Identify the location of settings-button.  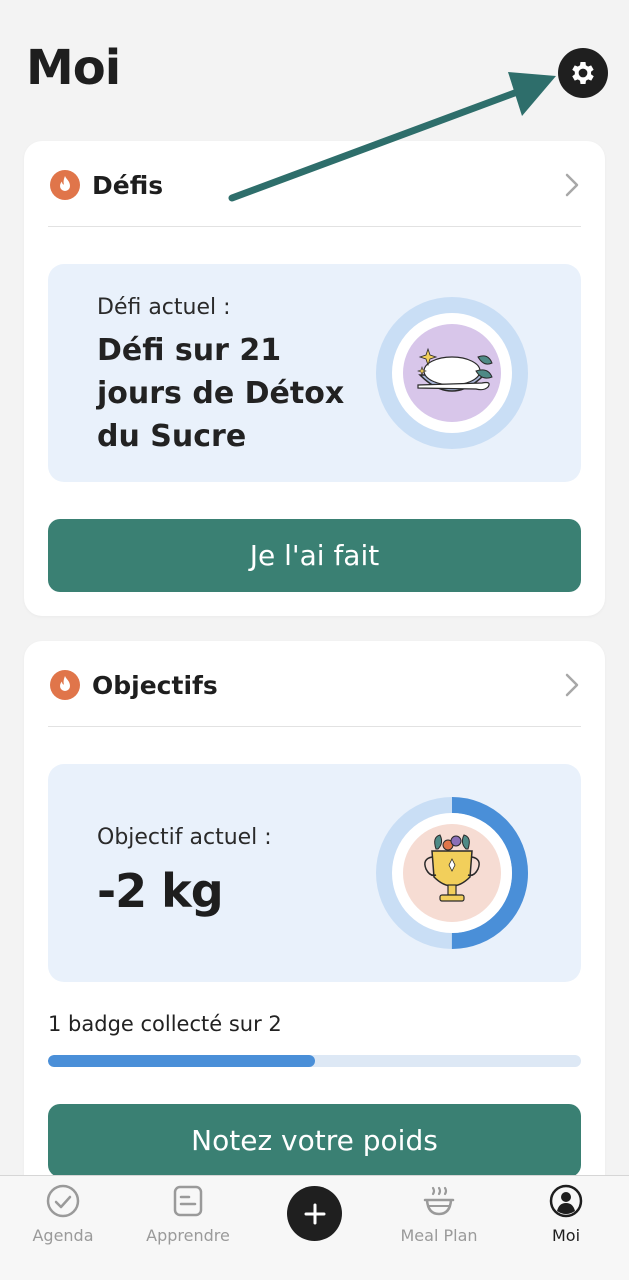
(583, 73).